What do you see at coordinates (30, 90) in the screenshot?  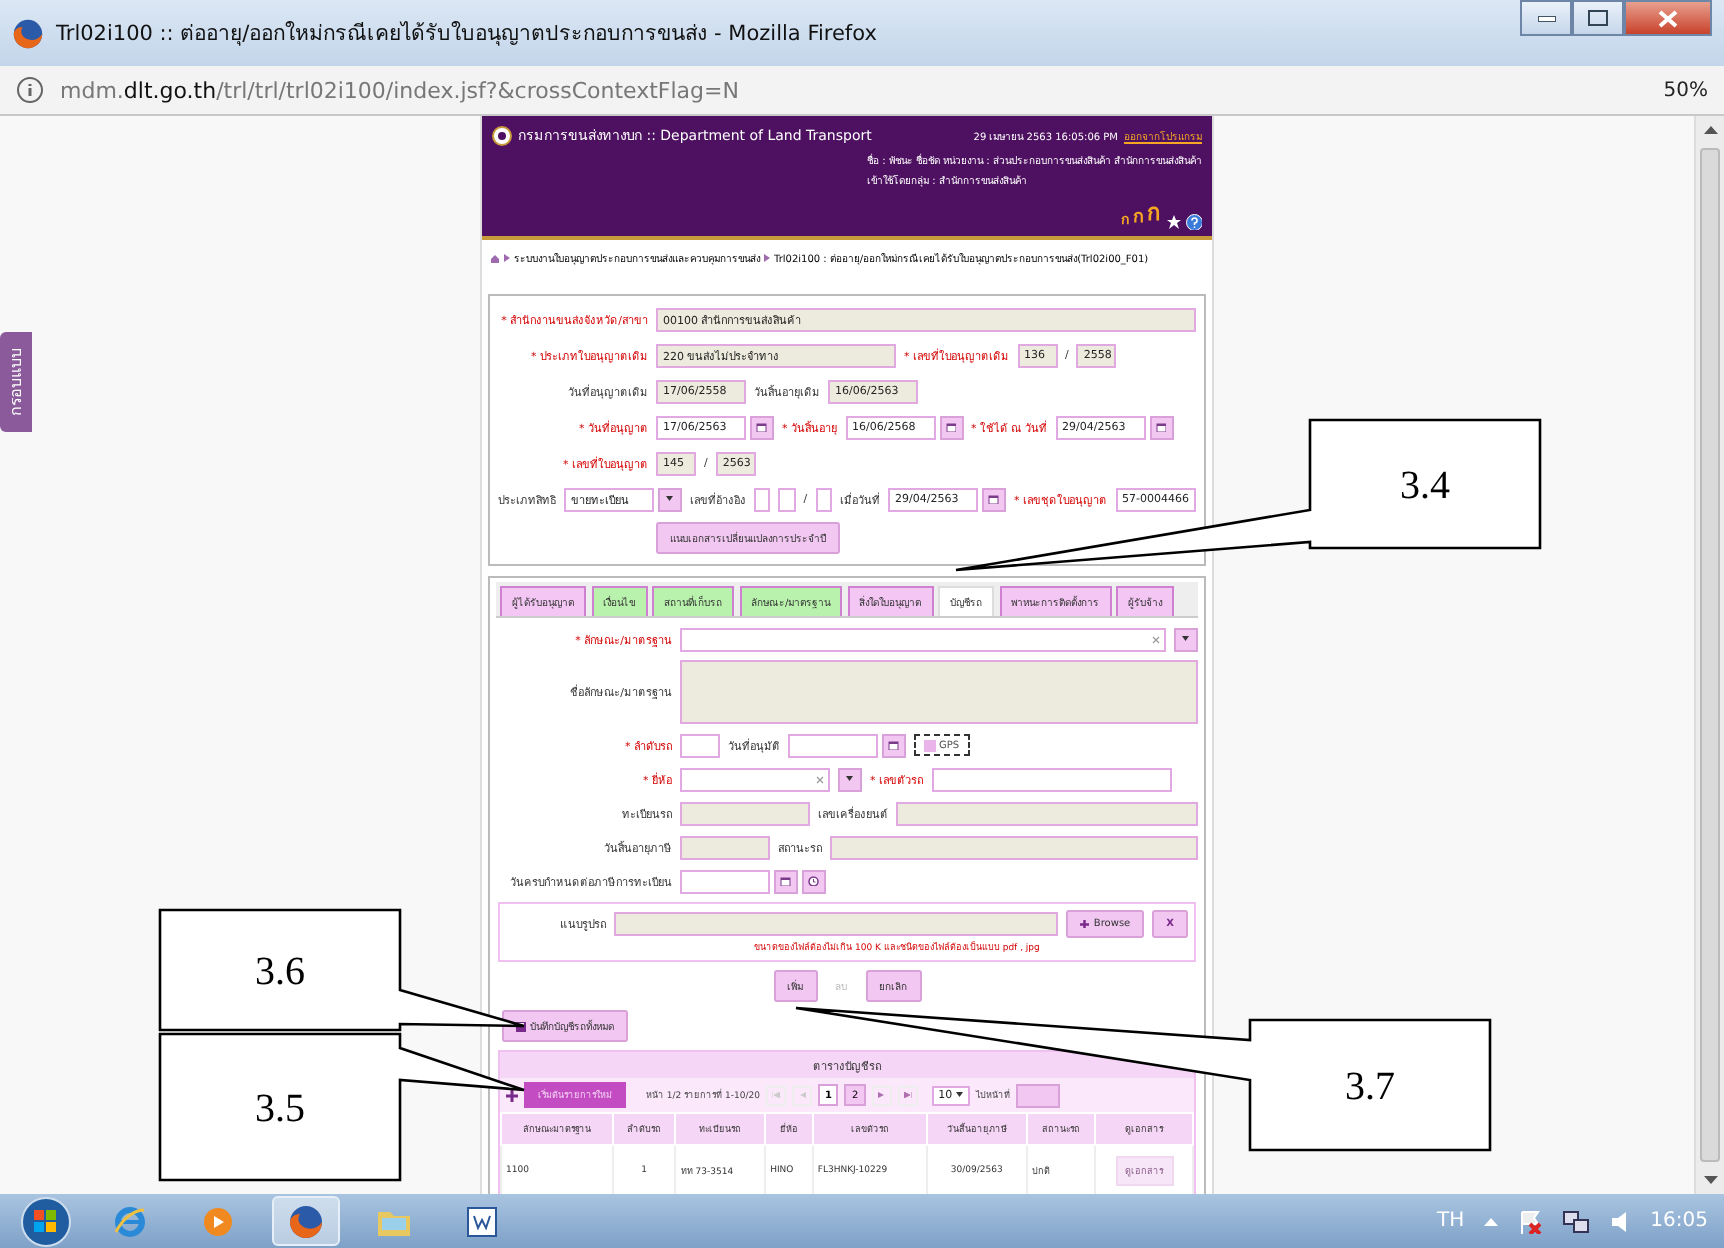 I see `info-icon` at bounding box center [30, 90].